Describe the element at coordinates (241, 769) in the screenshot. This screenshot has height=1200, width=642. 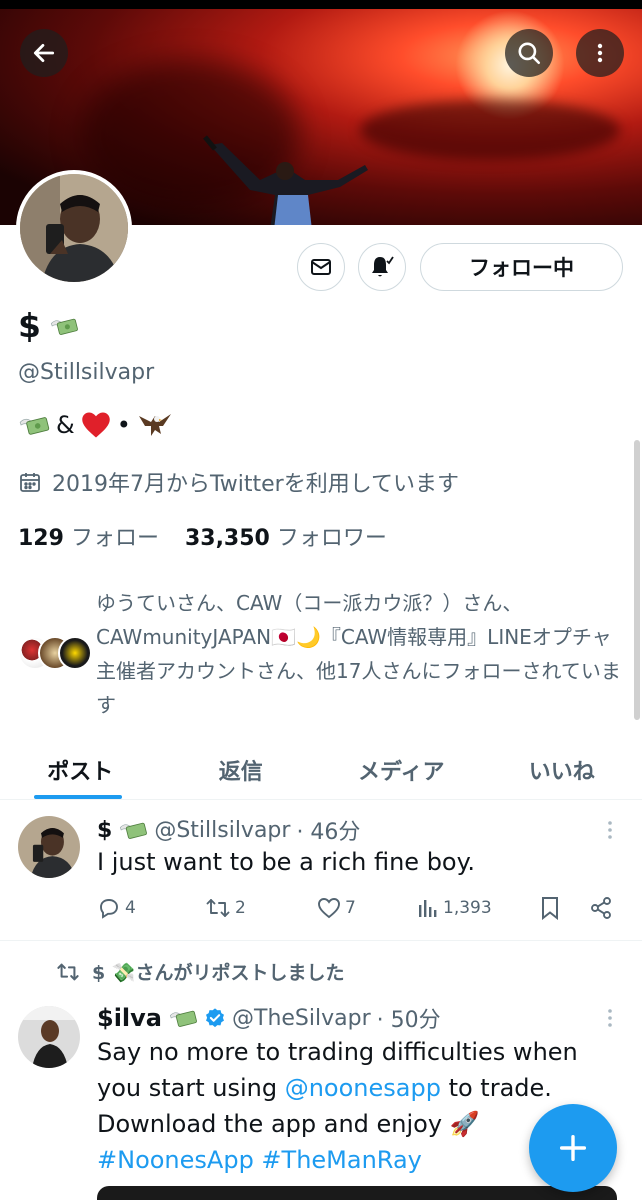
I see `tab-replies: 返信` at that location.